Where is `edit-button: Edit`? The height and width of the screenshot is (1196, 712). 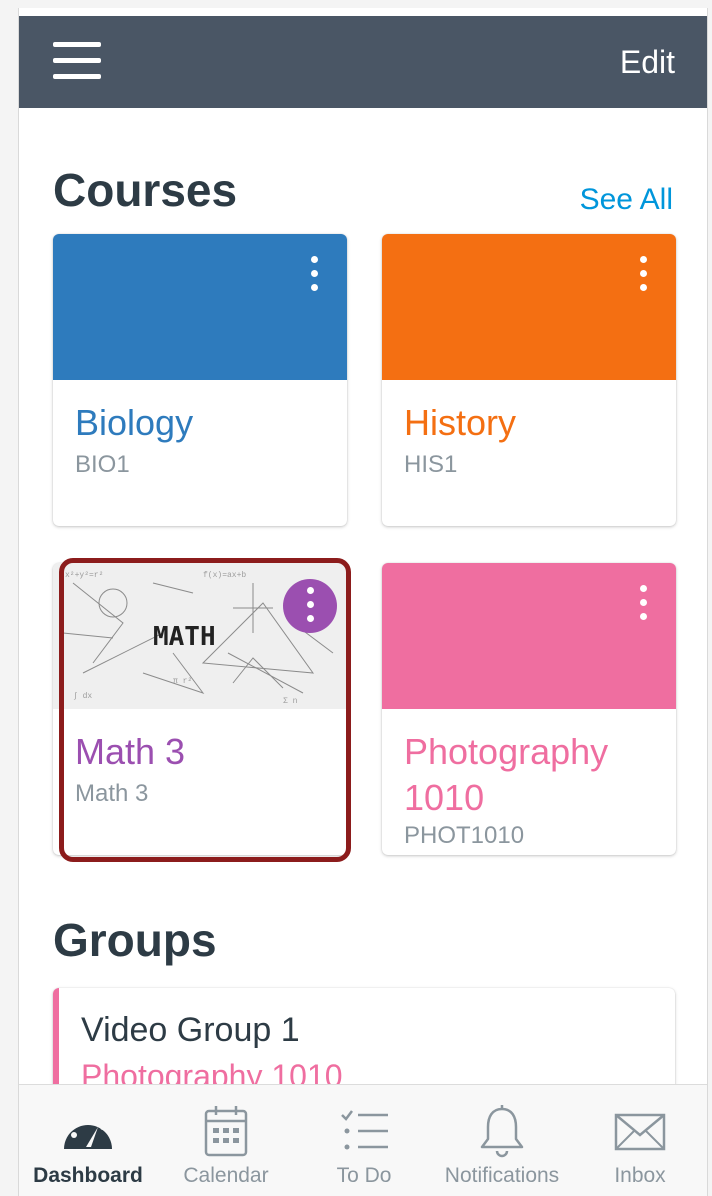 edit-button: Edit is located at coordinates (647, 62).